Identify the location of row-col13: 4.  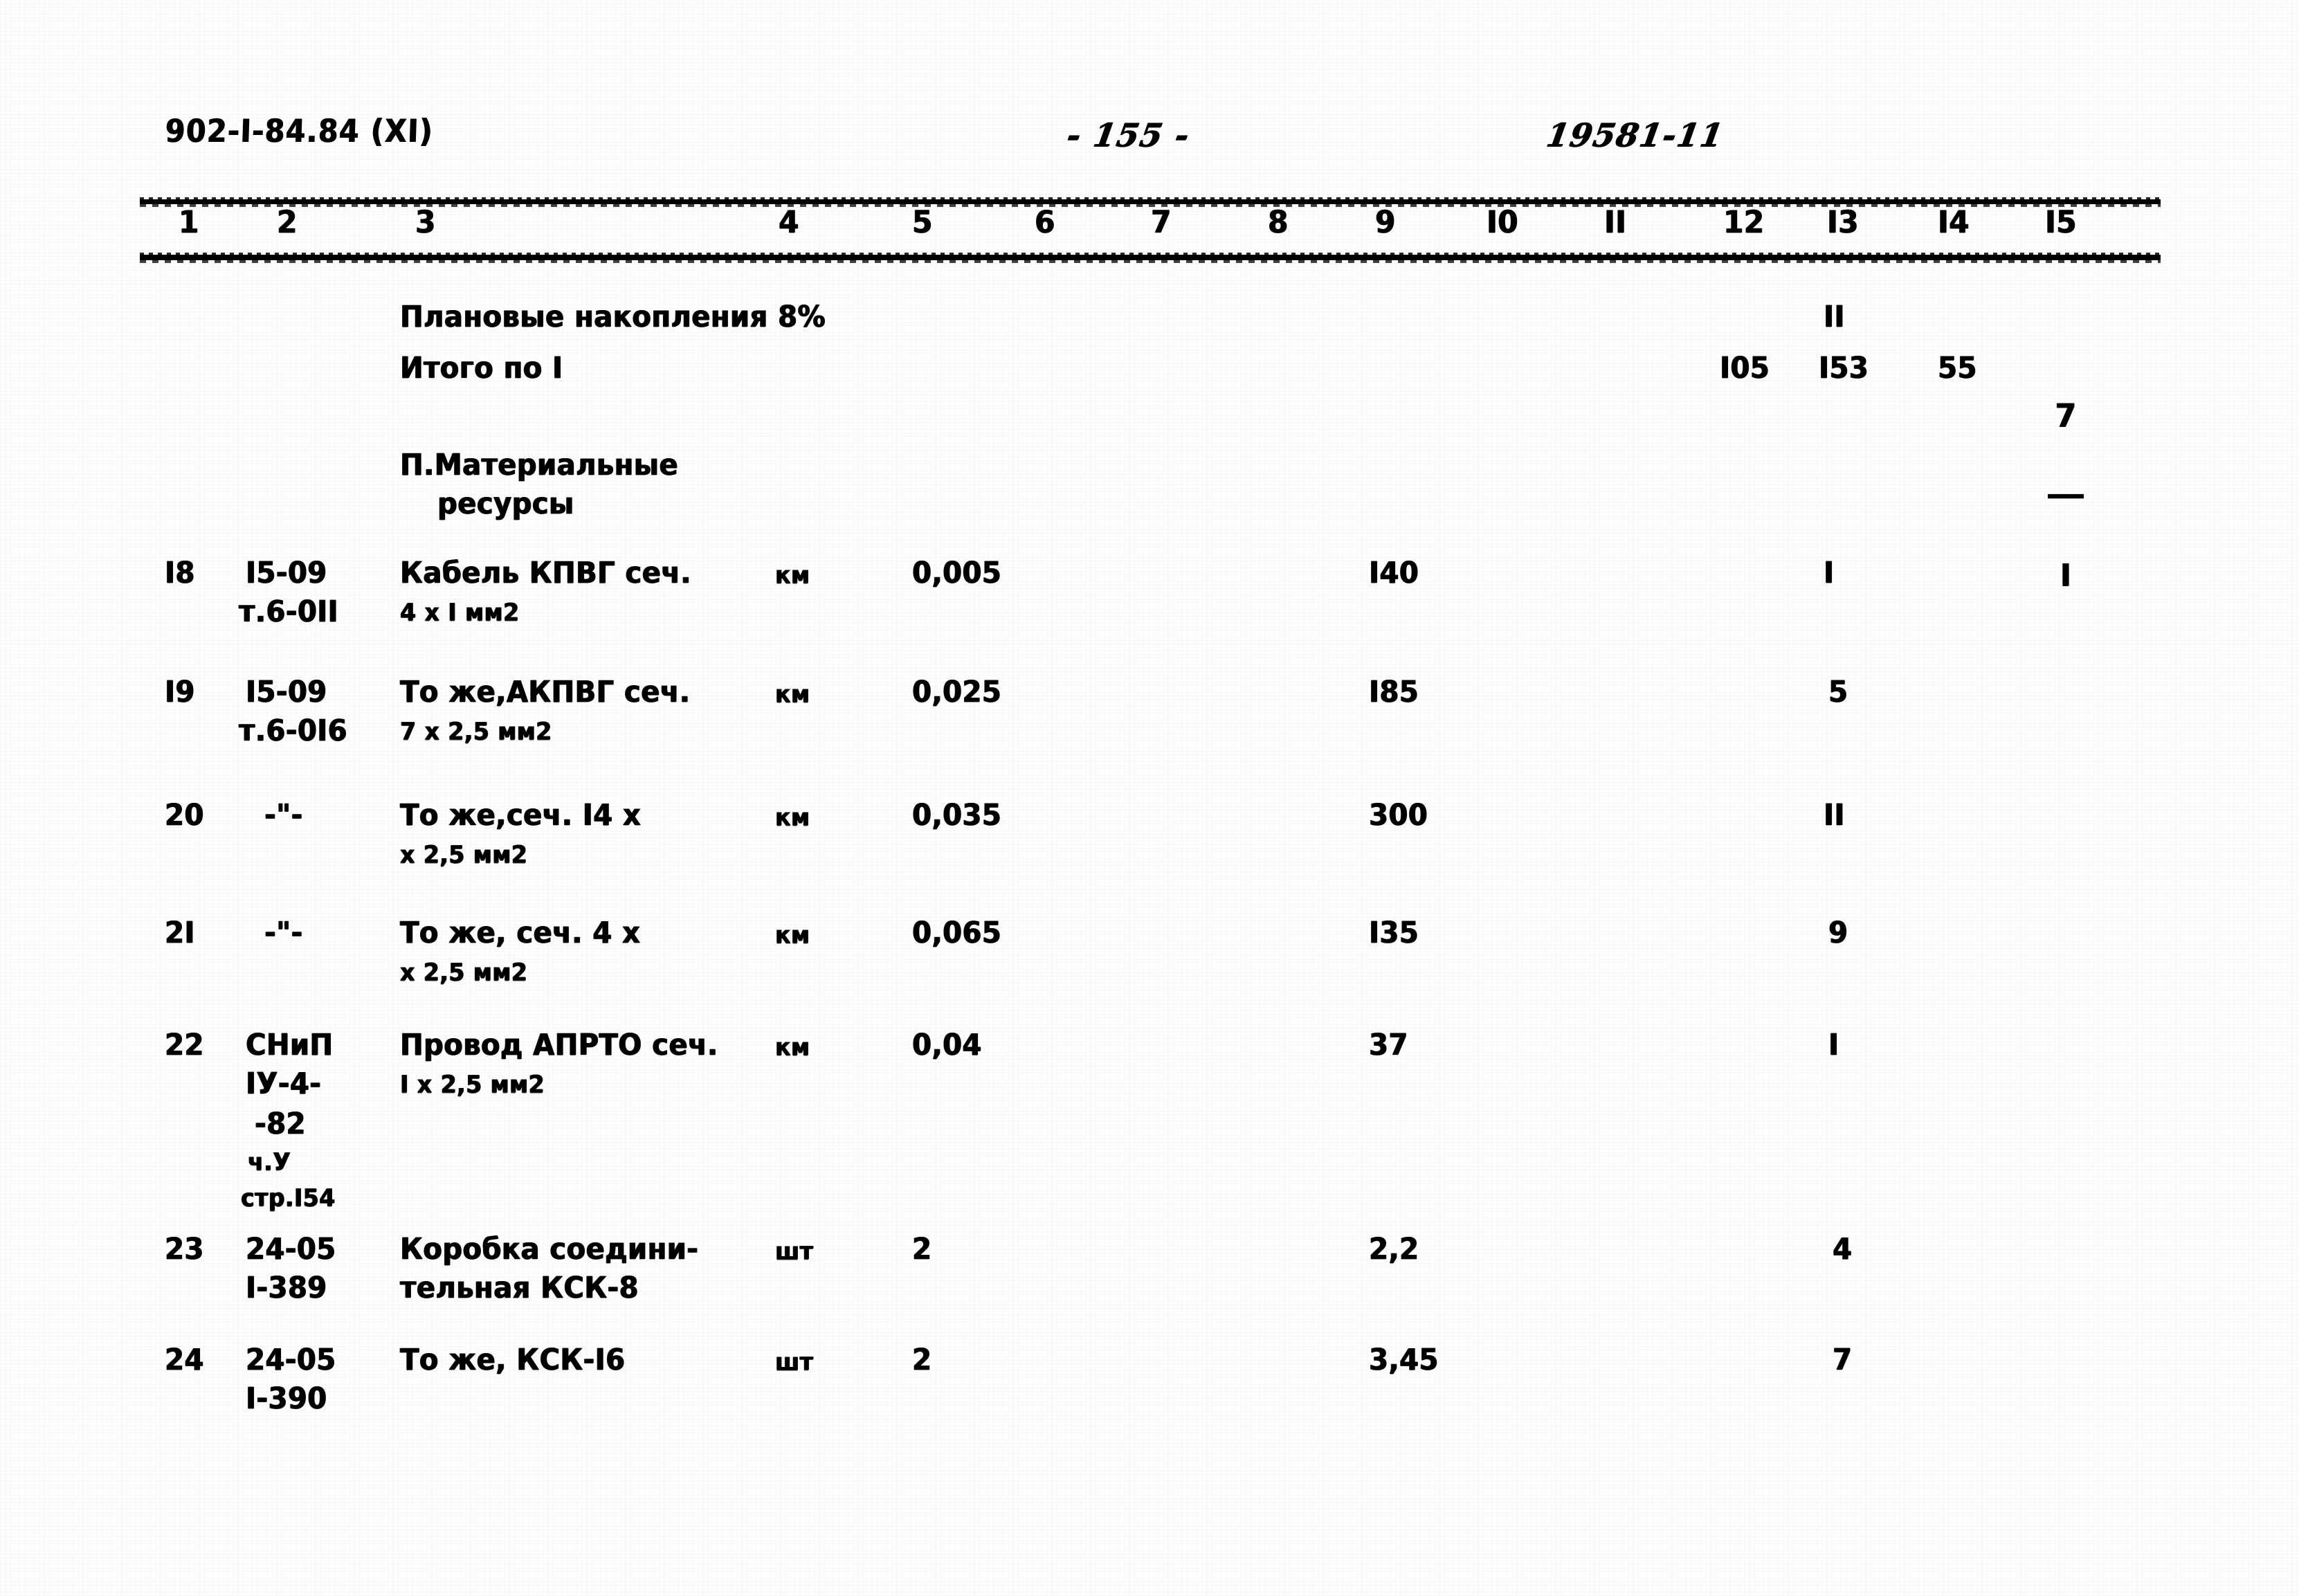
(1843, 1249).